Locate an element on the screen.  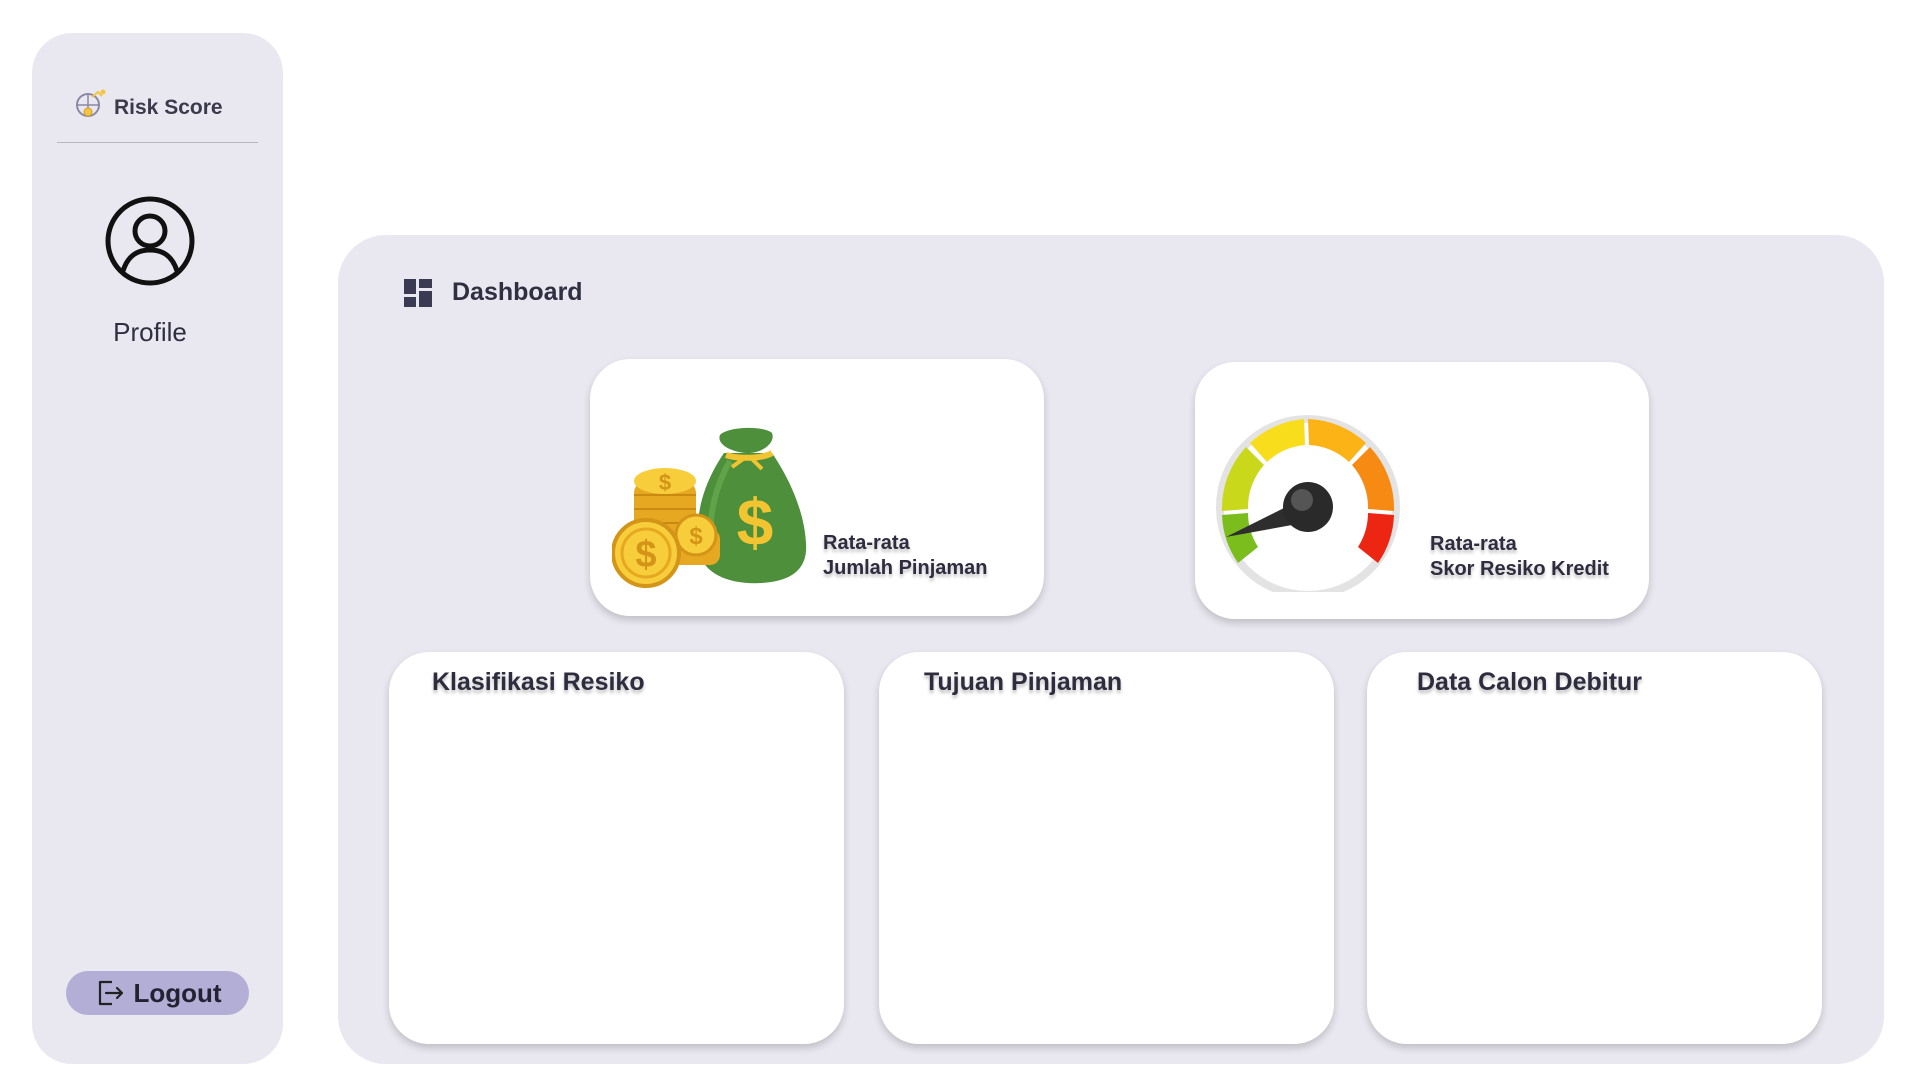
debtor-data-panel: Data Calon Debitur is located at coordinates (1594, 848).